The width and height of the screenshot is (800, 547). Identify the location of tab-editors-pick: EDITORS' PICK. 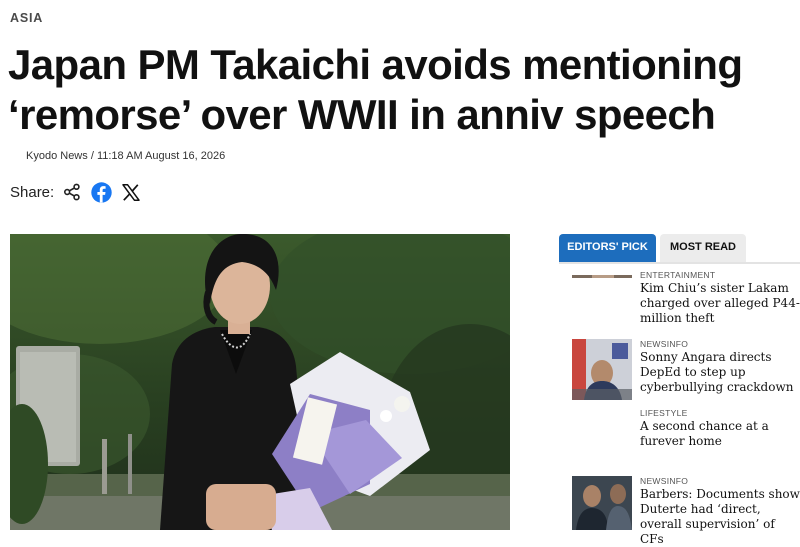
(607, 248).